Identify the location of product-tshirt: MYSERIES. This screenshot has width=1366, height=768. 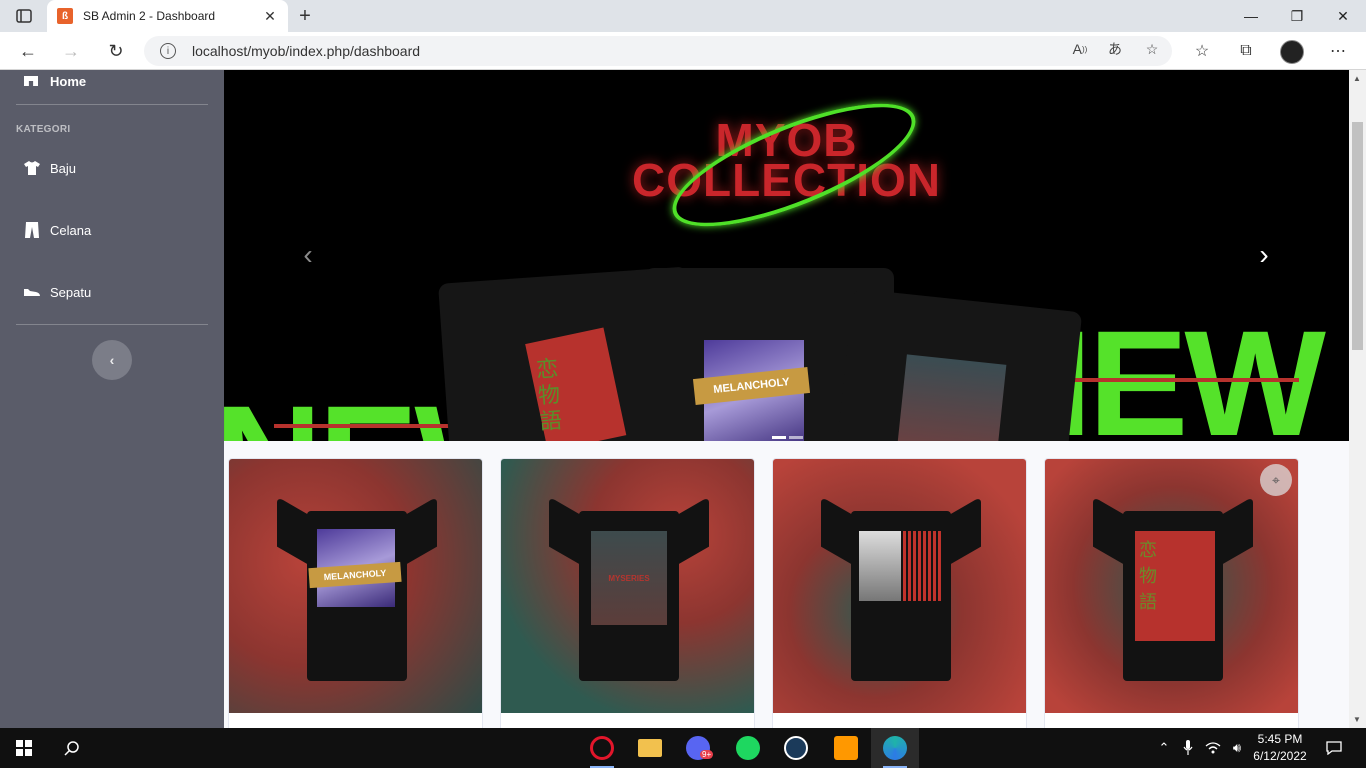
(629, 588).